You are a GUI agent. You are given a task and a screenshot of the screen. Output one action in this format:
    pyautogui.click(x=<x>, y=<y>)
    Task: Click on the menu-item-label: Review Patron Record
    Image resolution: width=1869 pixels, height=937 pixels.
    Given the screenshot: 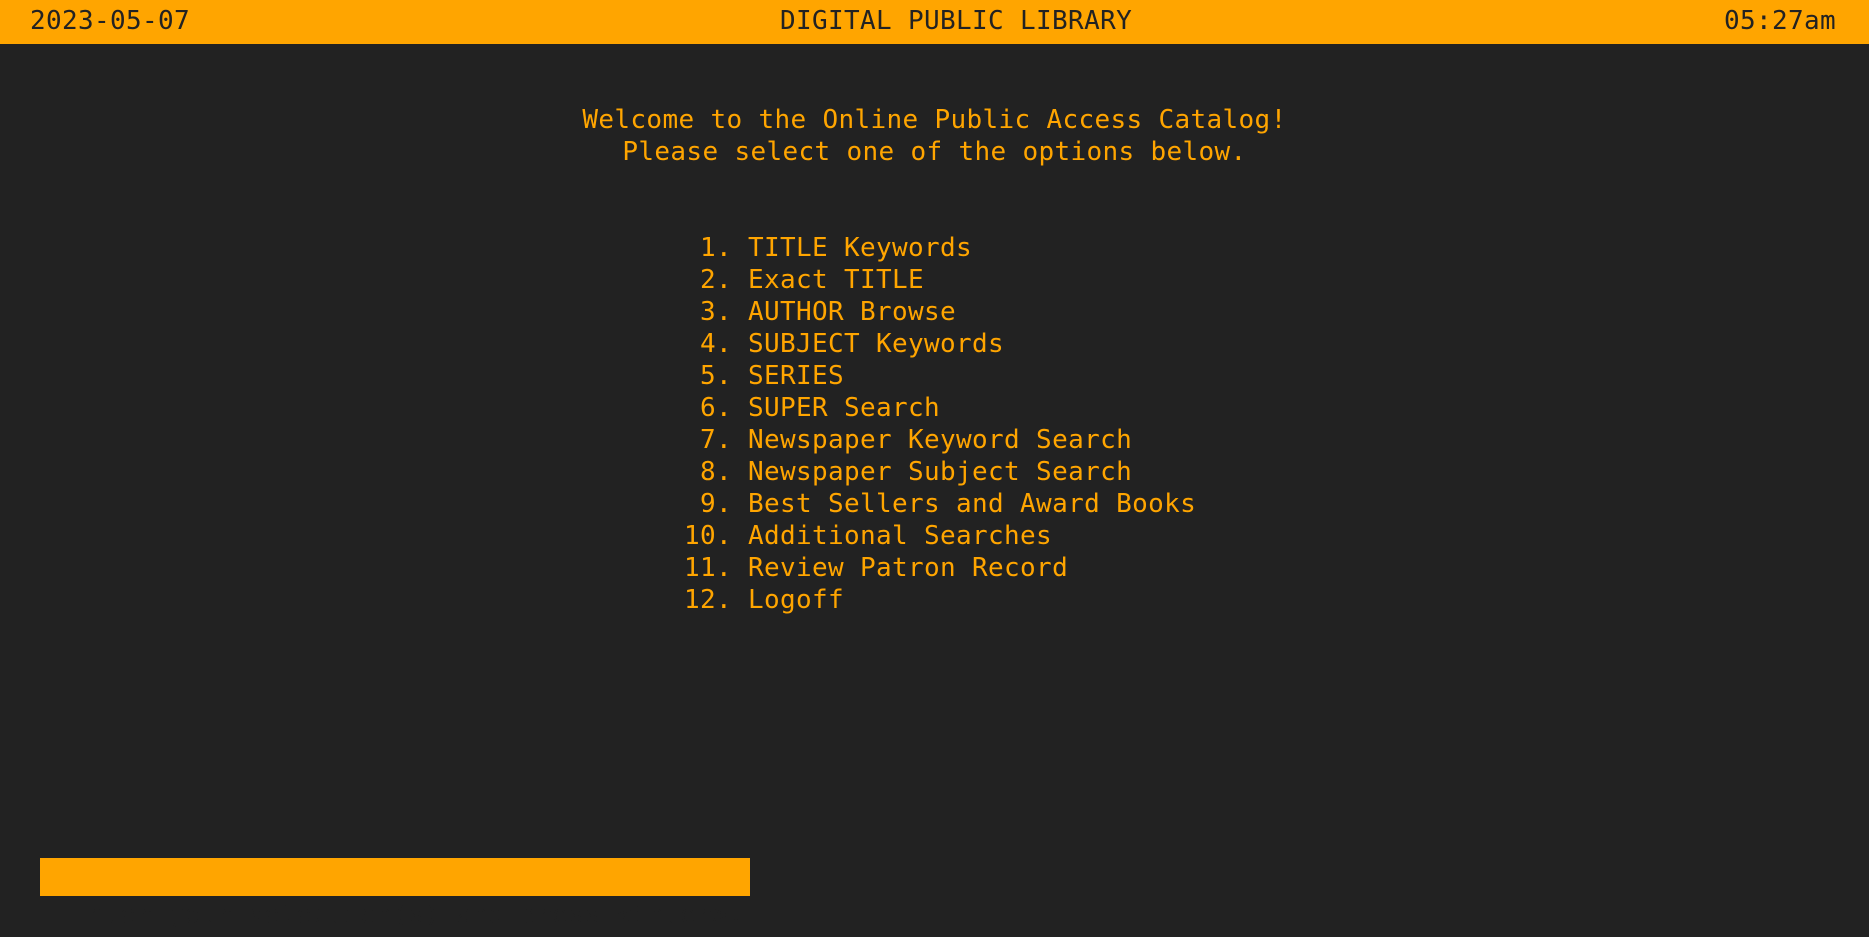 What is the action you would take?
    pyautogui.click(x=908, y=568)
    